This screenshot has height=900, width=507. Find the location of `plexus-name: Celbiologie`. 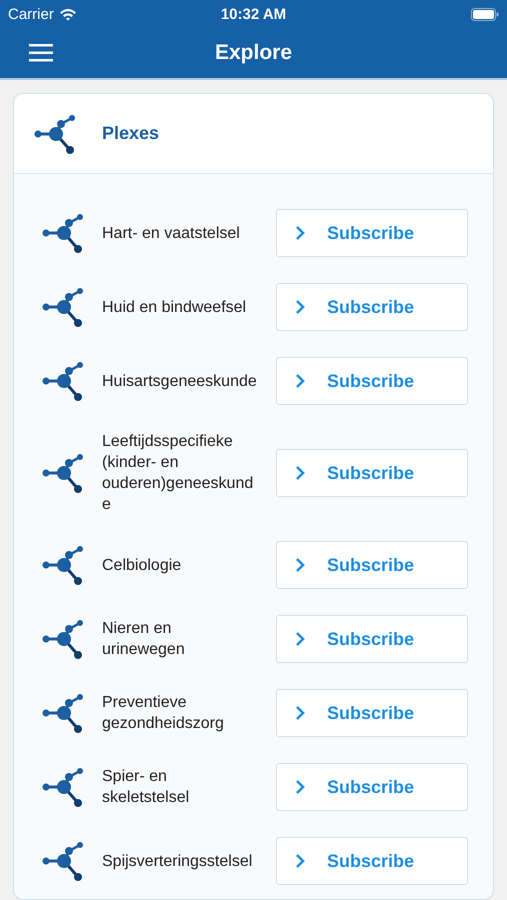

plexus-name: Celbiologie is located at coordinates (142, 566).